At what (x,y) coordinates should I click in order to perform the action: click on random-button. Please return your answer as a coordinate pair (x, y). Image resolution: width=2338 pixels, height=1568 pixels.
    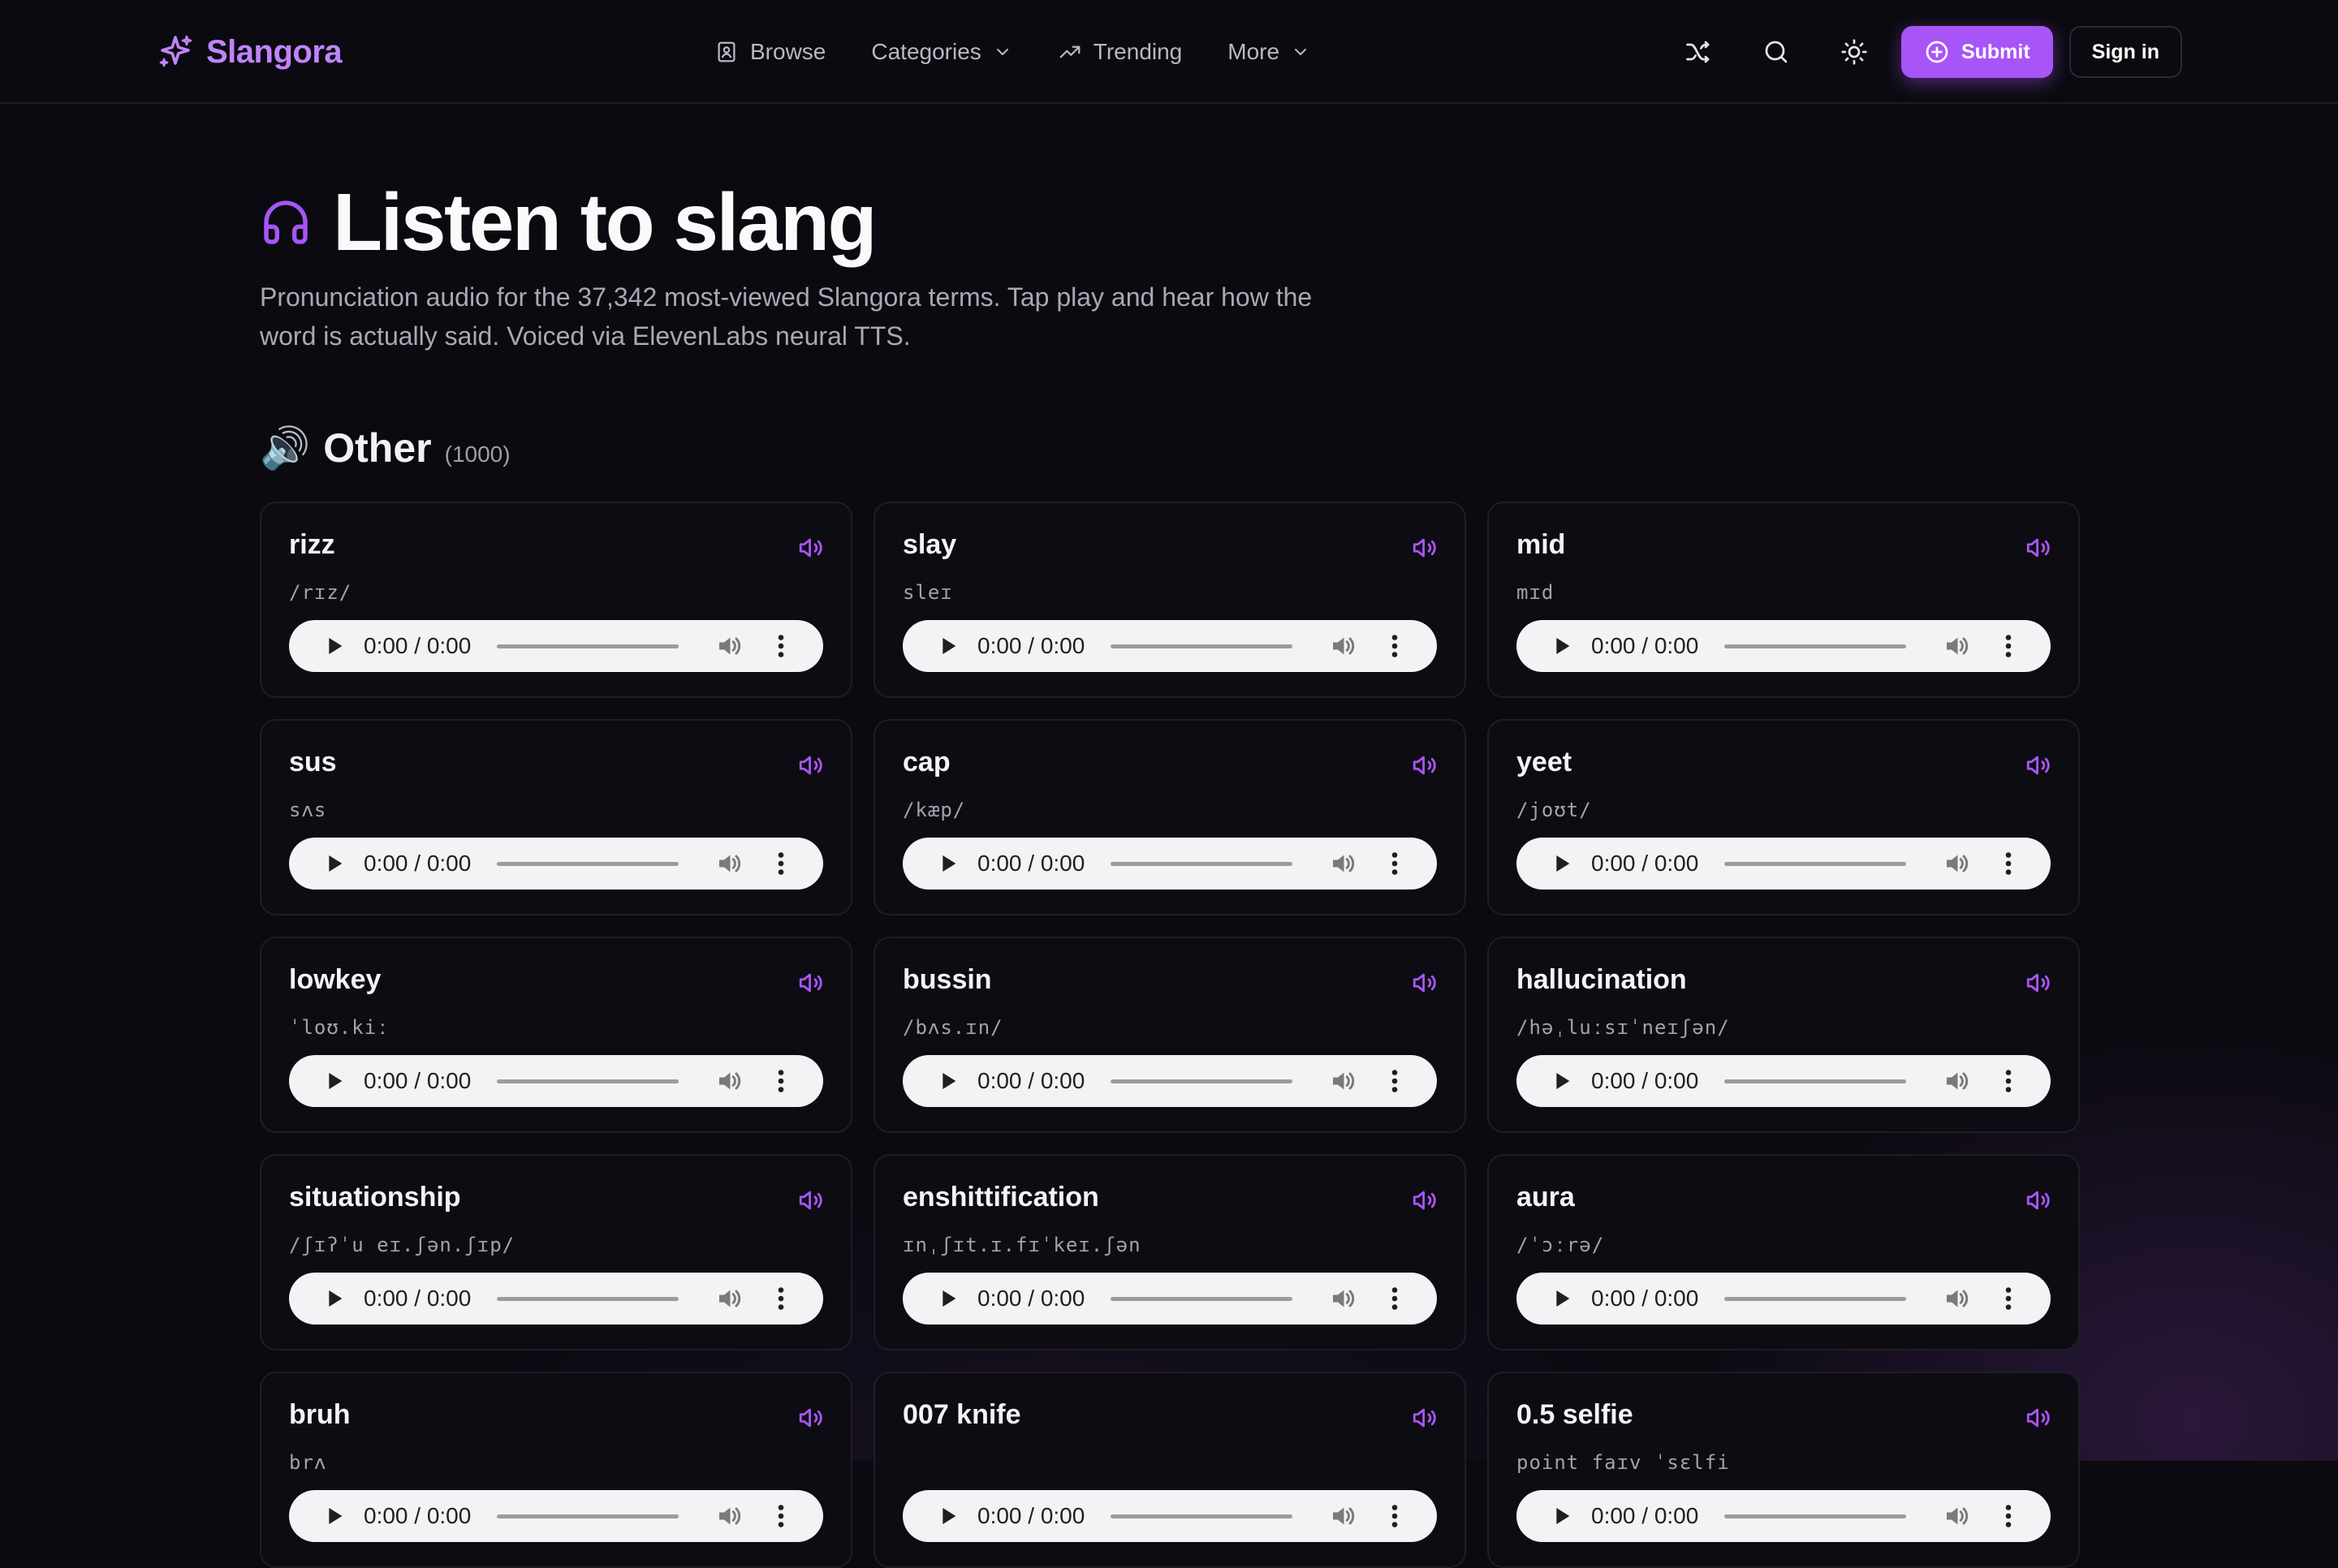
    Looking at the image, I should click on (1698, 52).